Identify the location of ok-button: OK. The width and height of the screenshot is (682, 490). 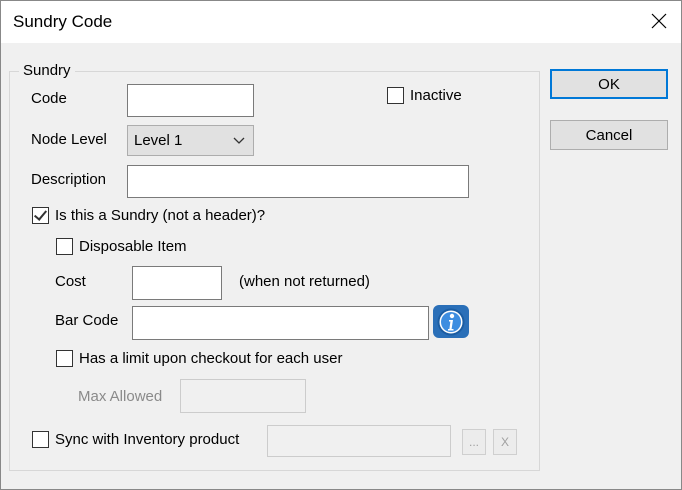
(609, 84).